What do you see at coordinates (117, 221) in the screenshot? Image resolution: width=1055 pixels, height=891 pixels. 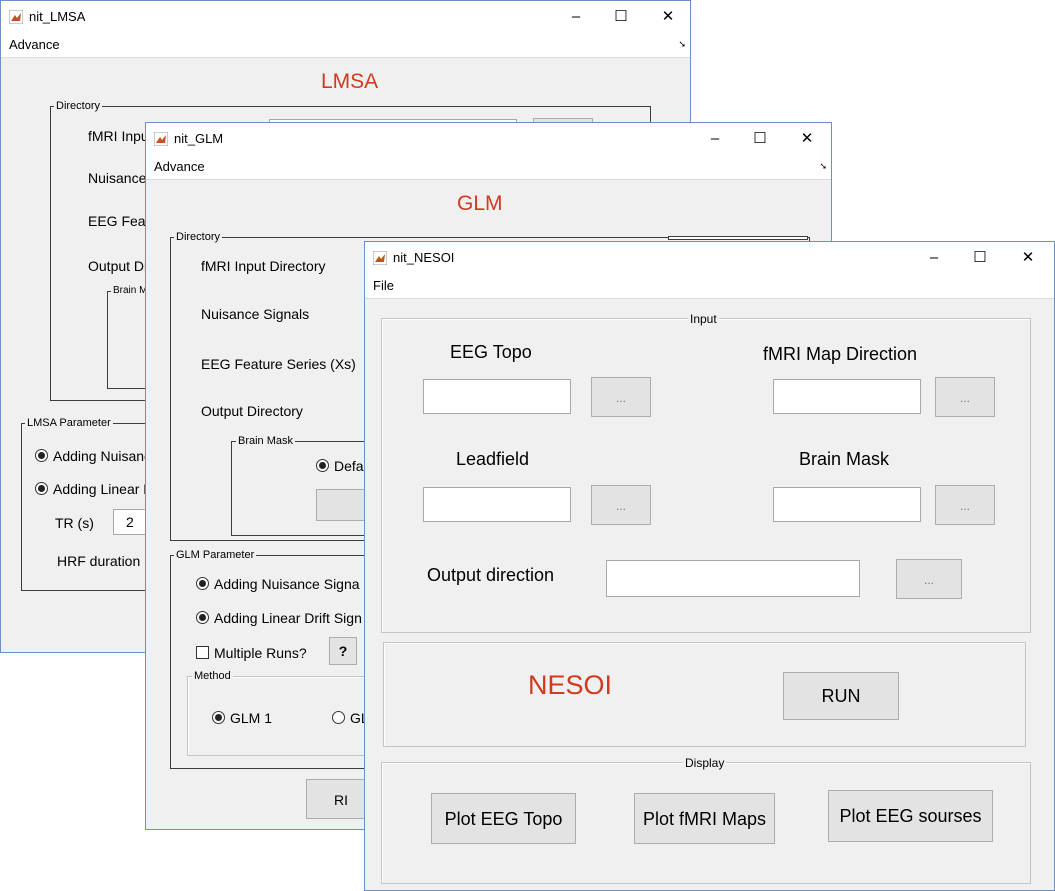 I see `lmsa-eeg-label: EEG Fea` at bounding box center [117, 221].